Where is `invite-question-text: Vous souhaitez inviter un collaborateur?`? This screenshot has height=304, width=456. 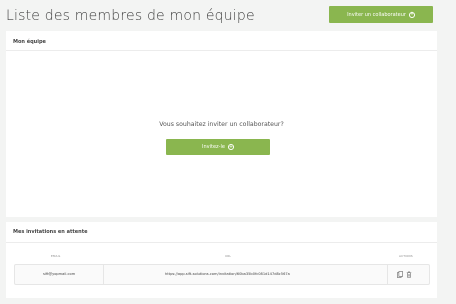
invite-question-text: Vous souhaitez inviter un collaborateur? is located at coordinates (221, 124).